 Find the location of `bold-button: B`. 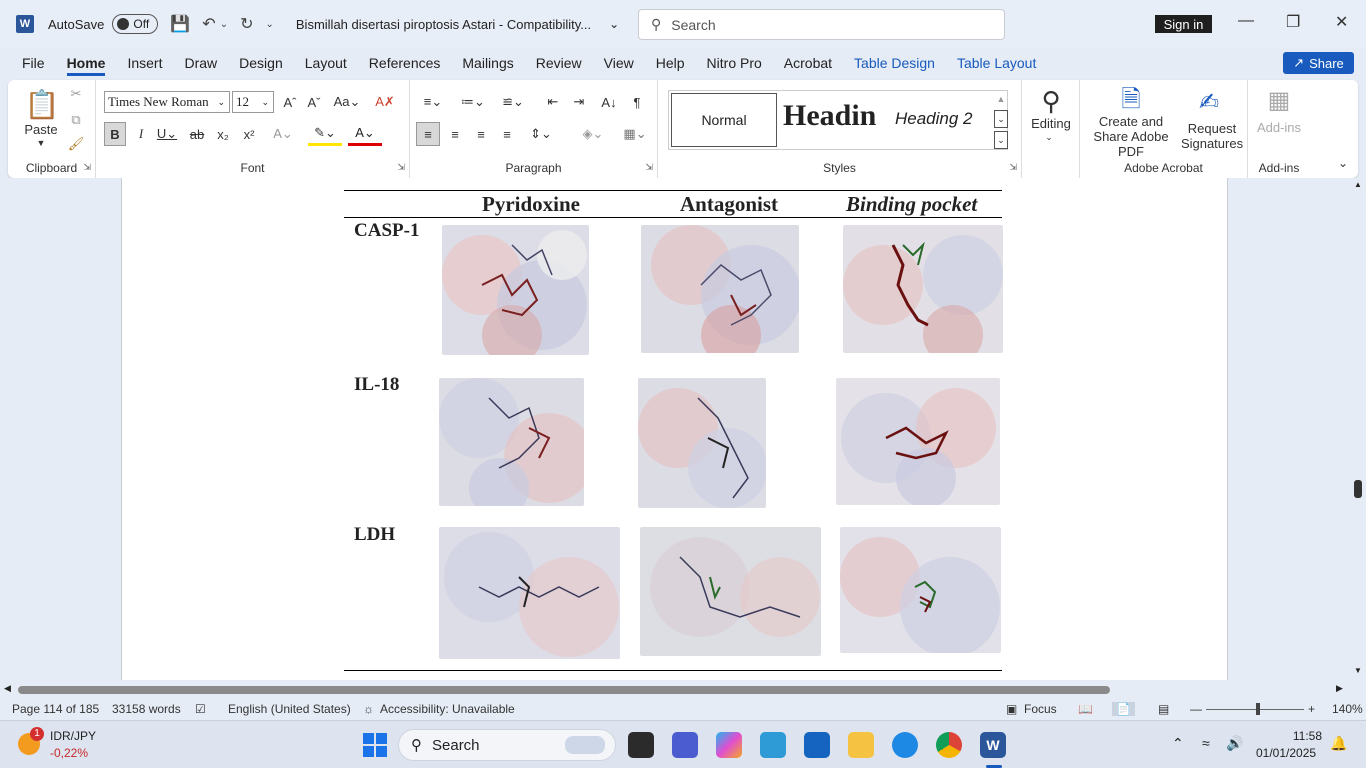

bold-button: B is located at coordinates (115, 134).